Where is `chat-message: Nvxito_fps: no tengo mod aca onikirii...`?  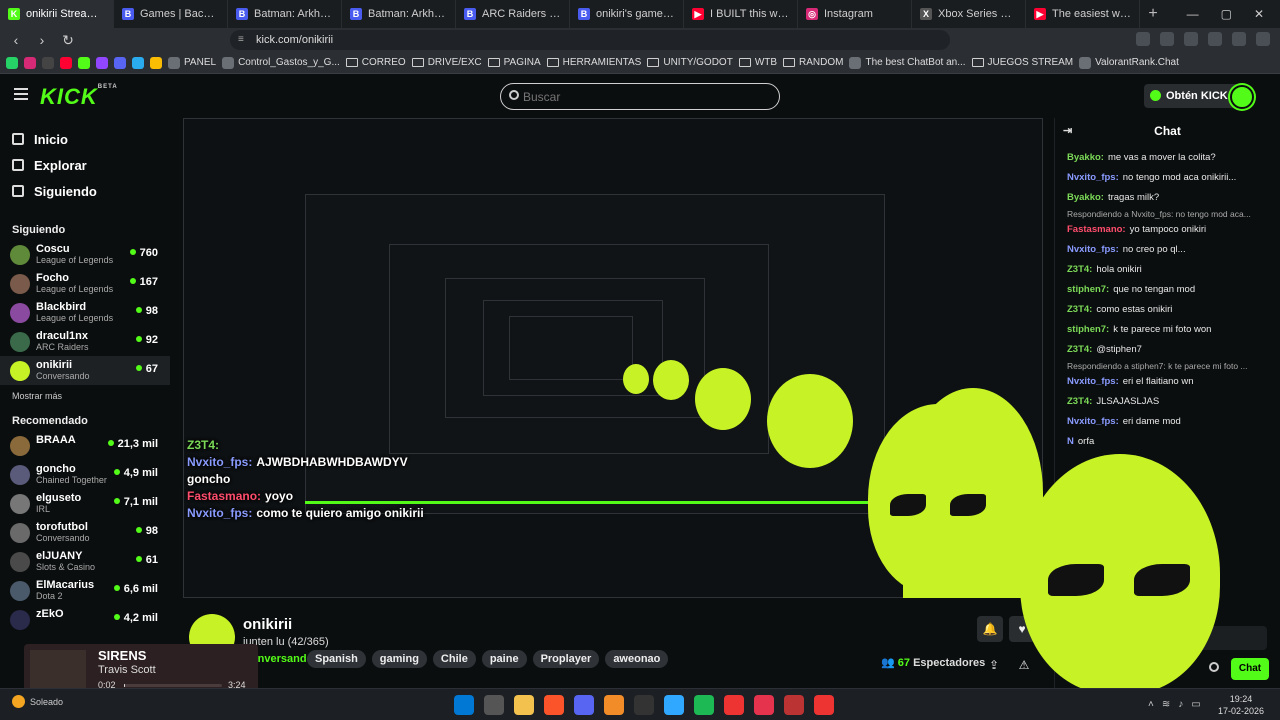
chat-message: Nvxito_fps: no tengo mod aca onikirii... is located at coordinates (1167, 178).